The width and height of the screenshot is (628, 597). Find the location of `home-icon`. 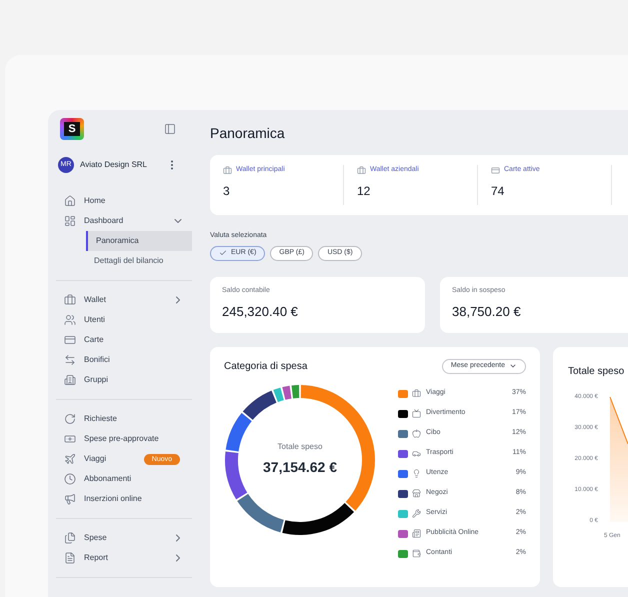

home-icon is located at coordinates (70, 201).